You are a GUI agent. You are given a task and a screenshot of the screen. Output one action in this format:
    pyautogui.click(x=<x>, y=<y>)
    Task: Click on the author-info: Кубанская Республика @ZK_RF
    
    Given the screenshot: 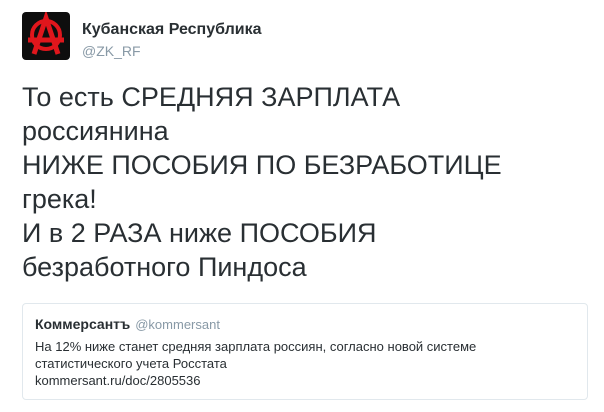 What is the action you would take?
    pyautogui.click(x=172, y=40)
    